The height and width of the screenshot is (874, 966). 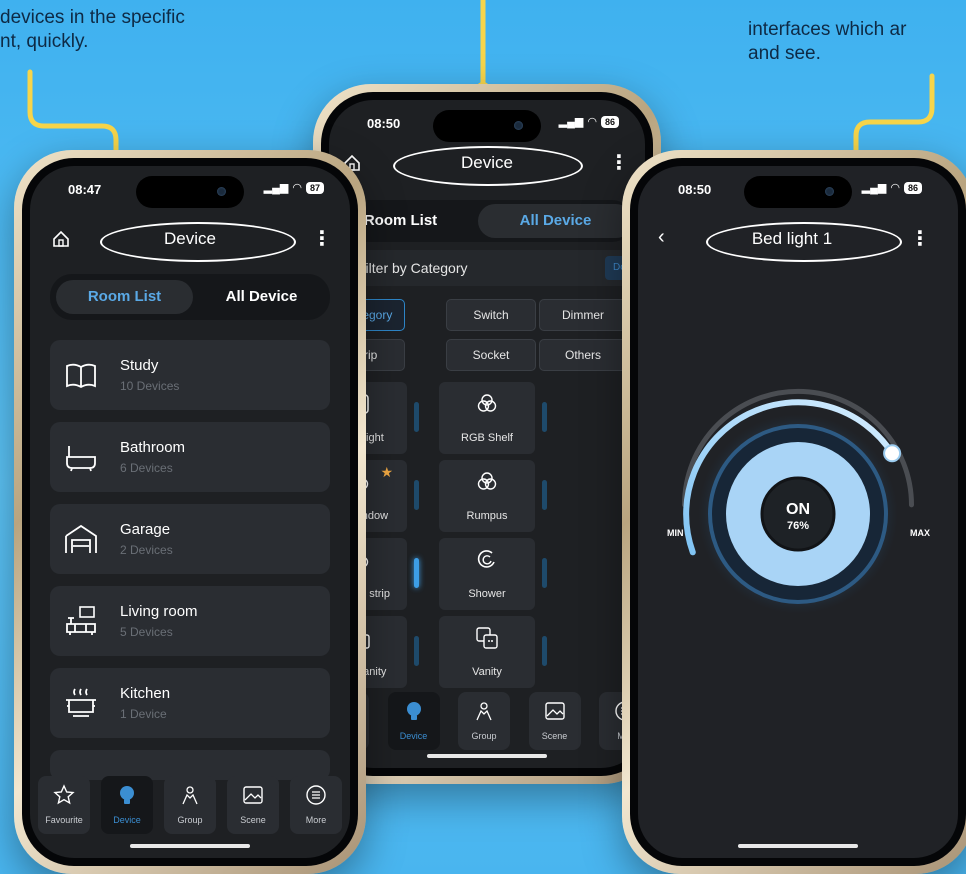 I want to click on wifi-icon: ◠, so click(x=592, y=122).